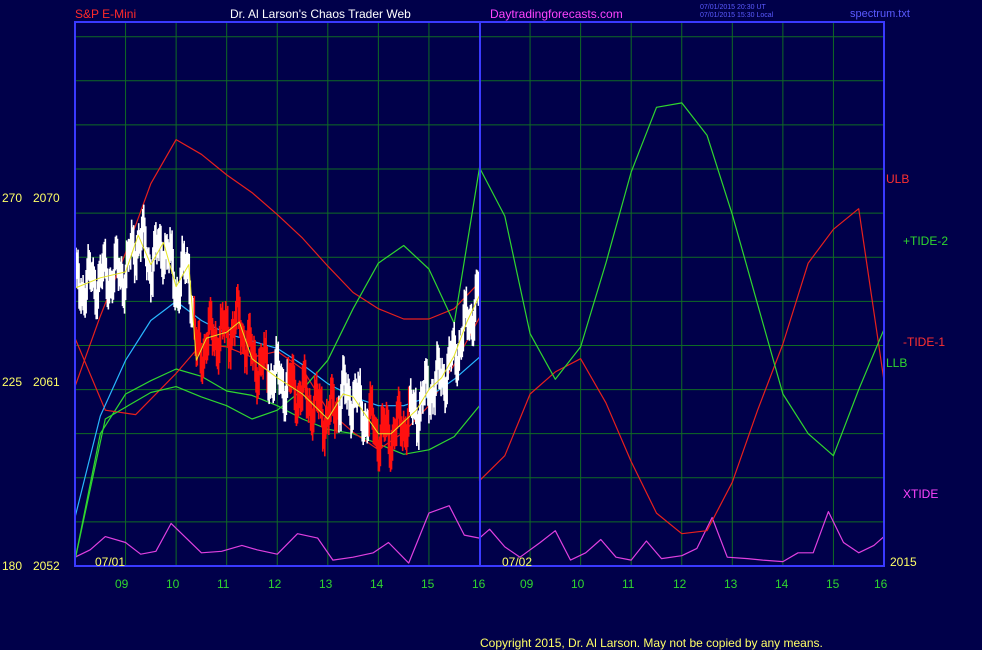 This screenshot has width=982, height=650. Describe the element at coordinates (733, 7) in the screenshot. I see `timestamp-utc: 07/01/2015 20:30 UT` at that location.